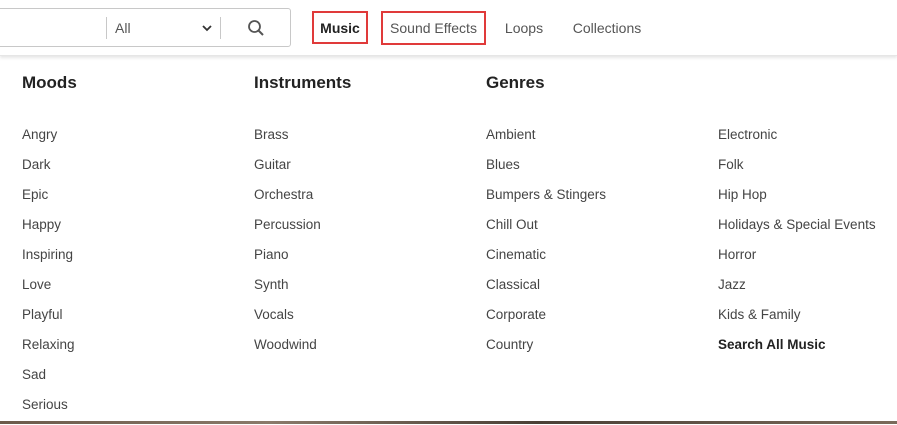 The height and width of the screenshot is (425, 897). What do you see at coordinates (797, 350) in the screenshot?
I see `search-all-music-link: Search All Music` at bounding box center [797, 350].